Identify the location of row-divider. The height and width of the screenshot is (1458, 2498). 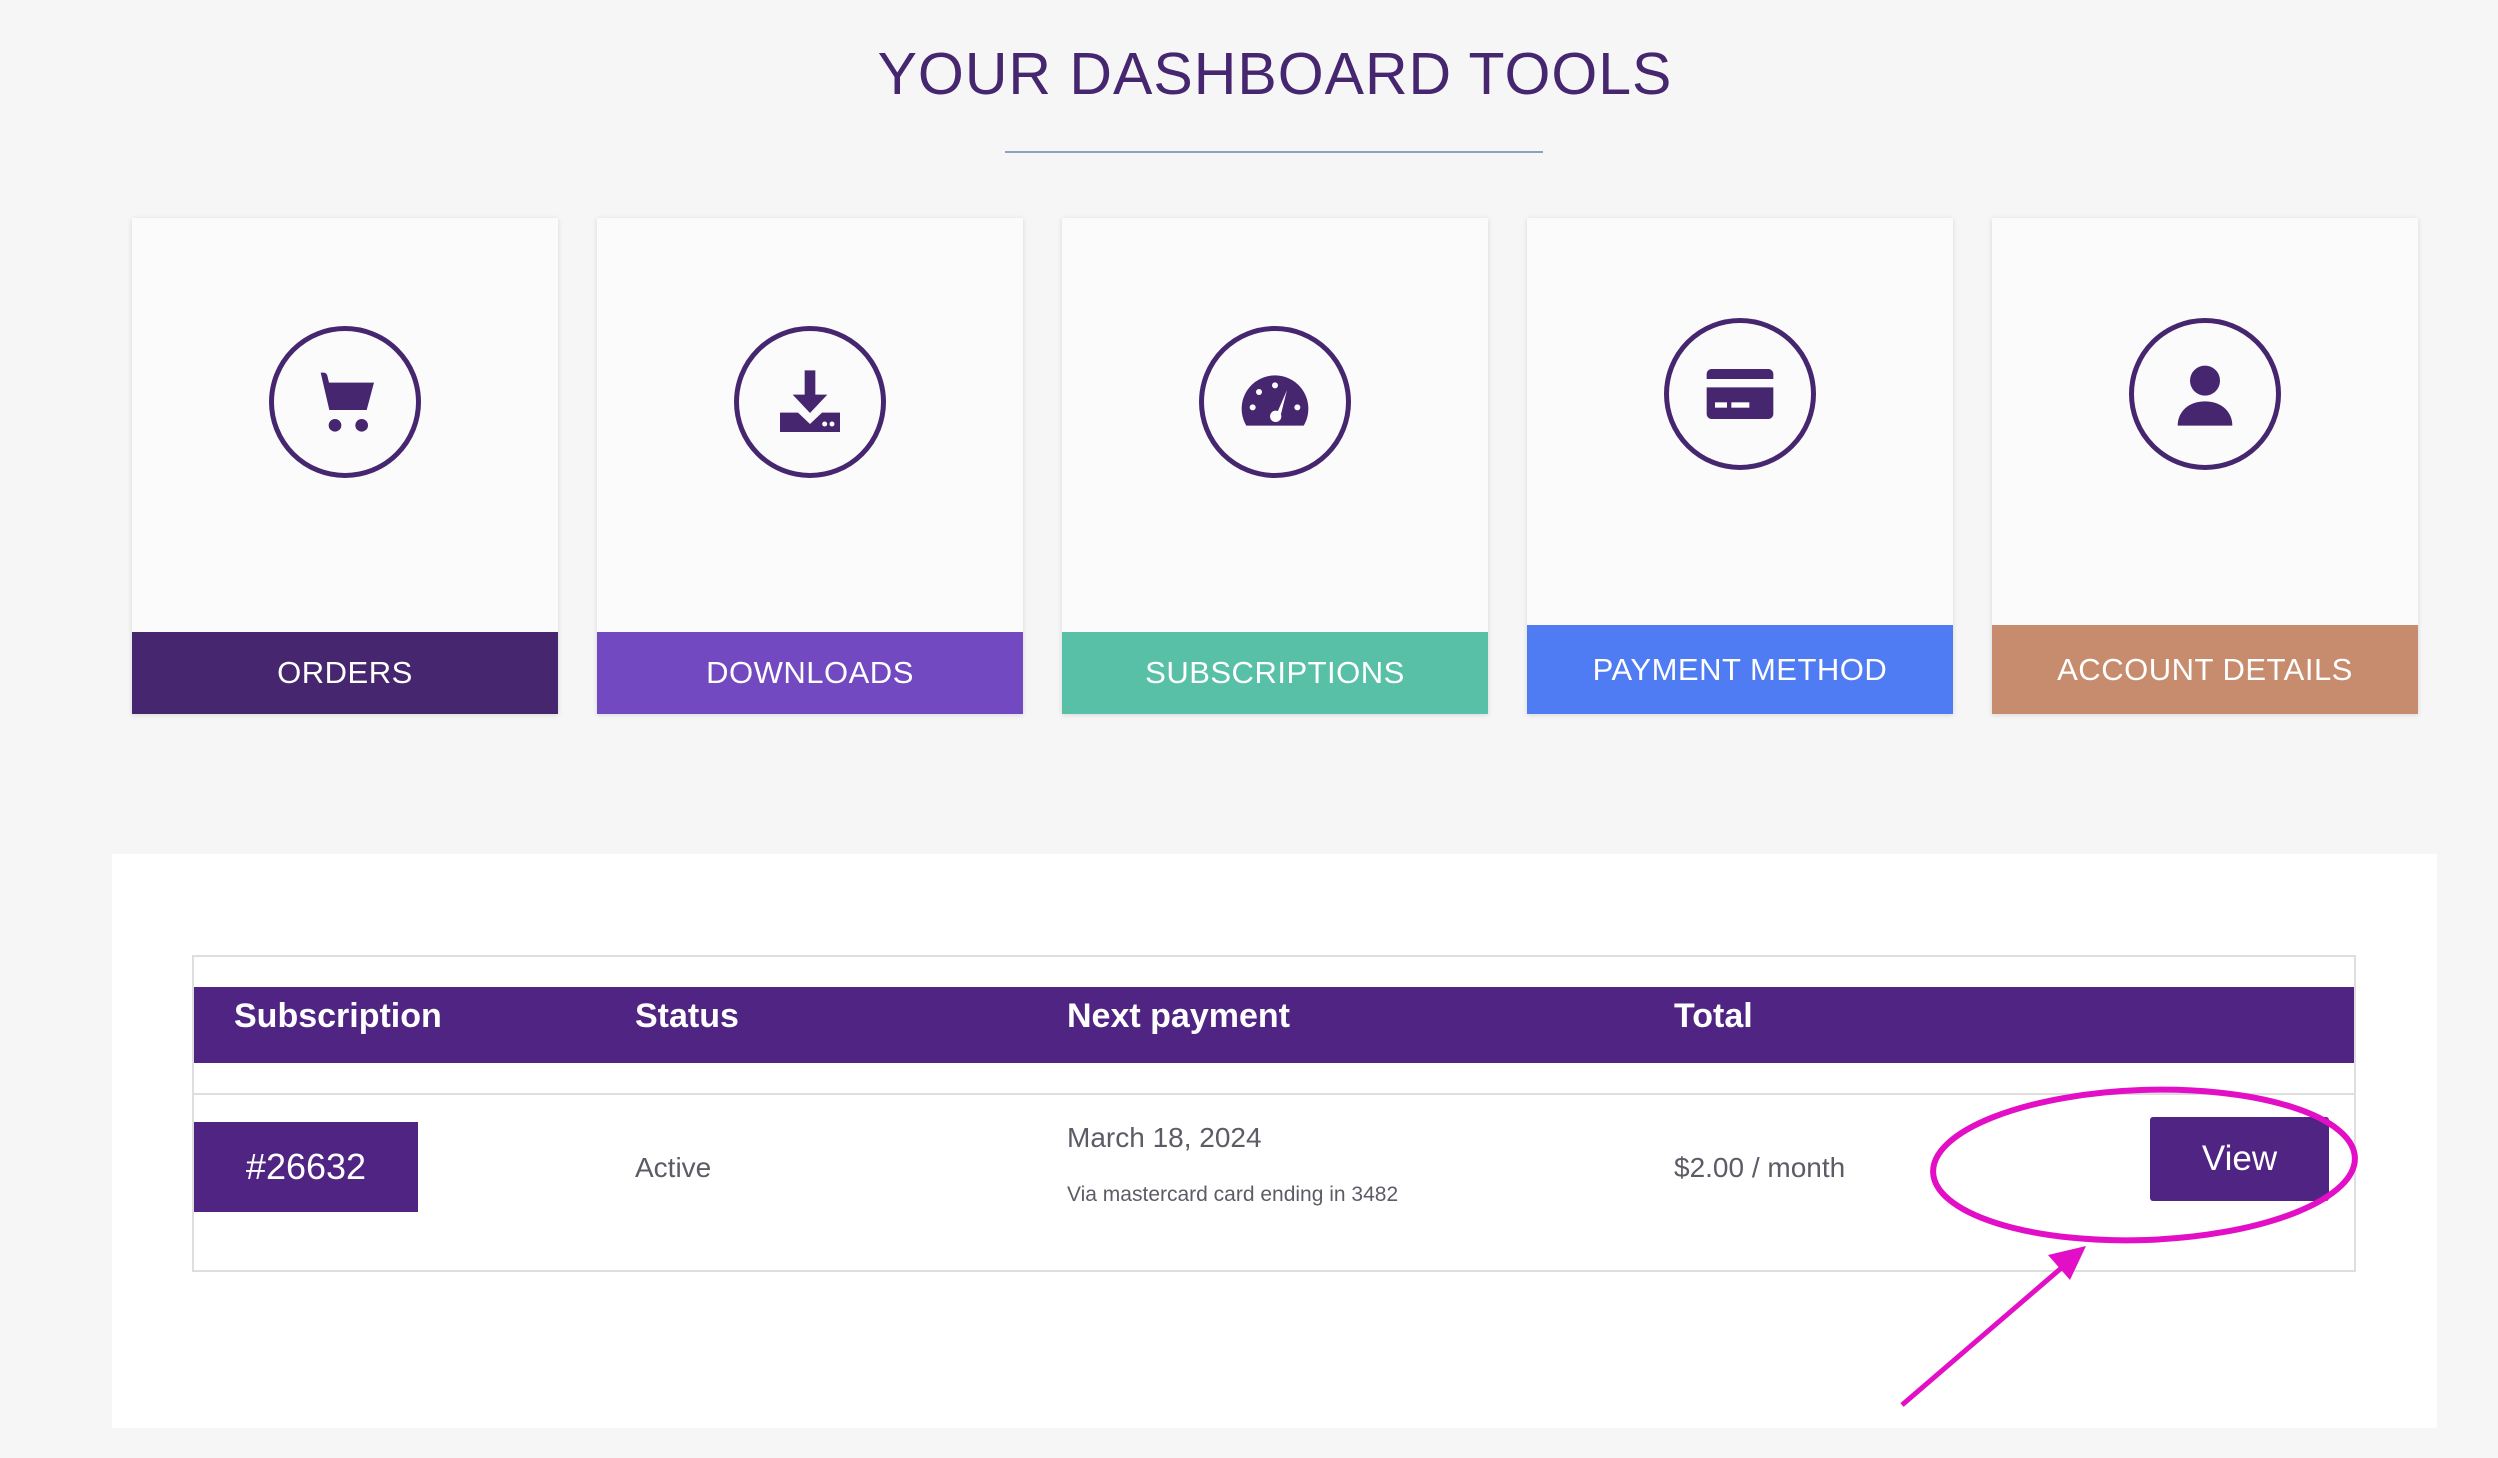
(1274, 1094).